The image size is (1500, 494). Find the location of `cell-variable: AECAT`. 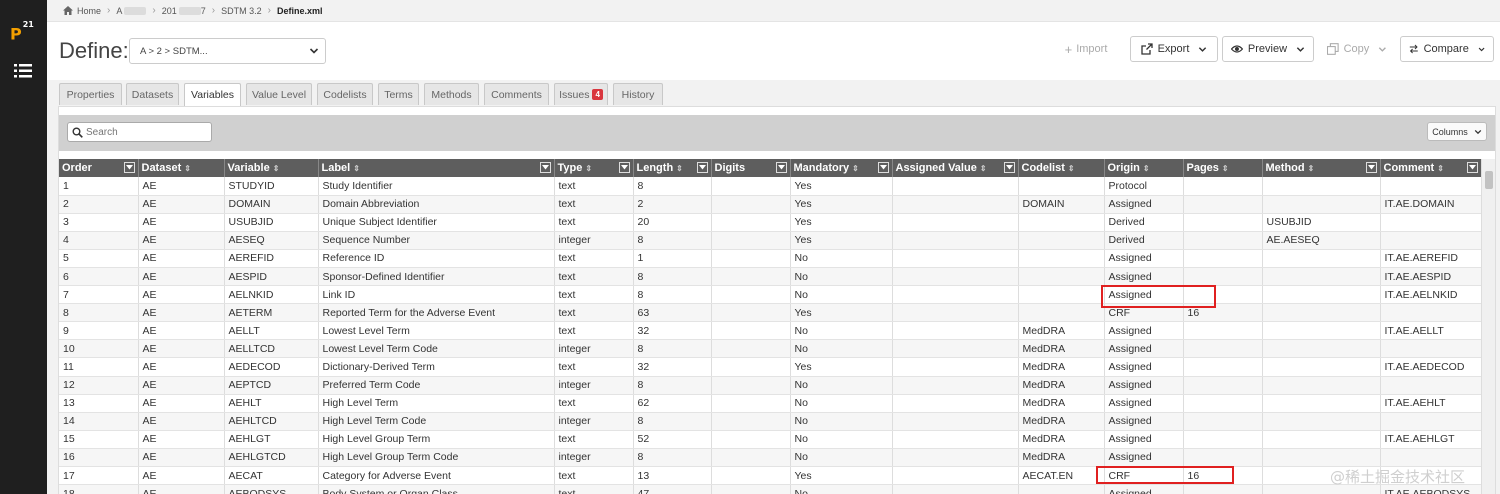

cell-variable: AECAT is located at coordinates (271, 476).